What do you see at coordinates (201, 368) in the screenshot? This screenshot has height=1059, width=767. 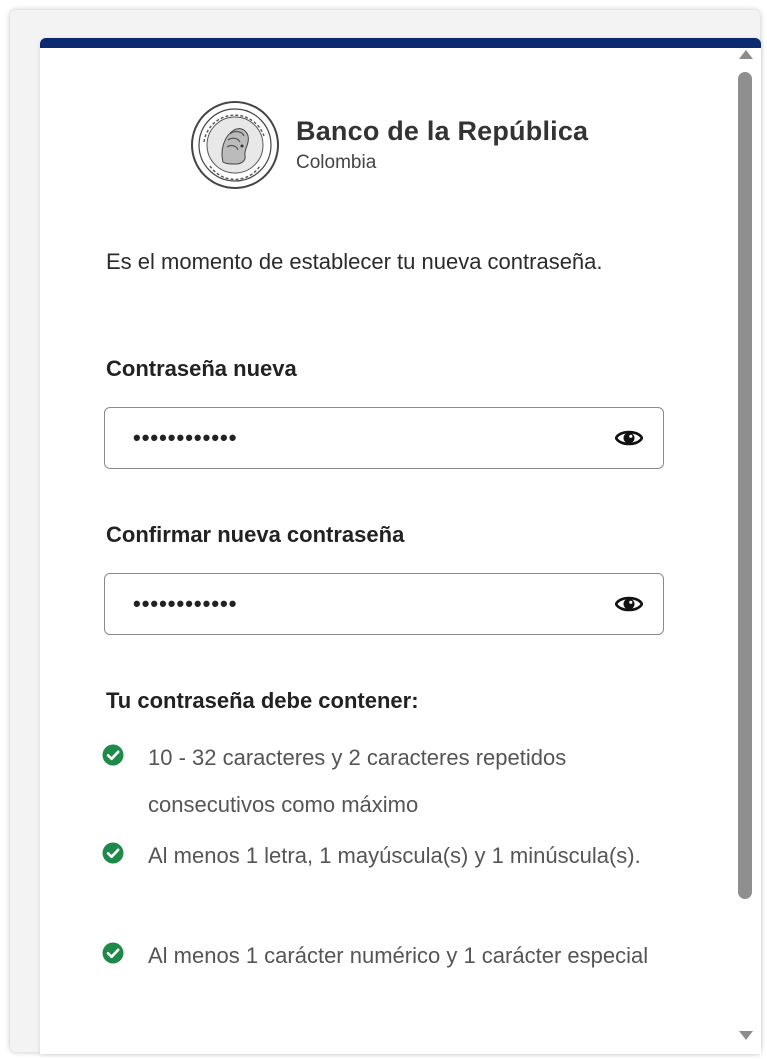 I see `new-password-label: Contraseña nueva` at bounding box center [201, 368].